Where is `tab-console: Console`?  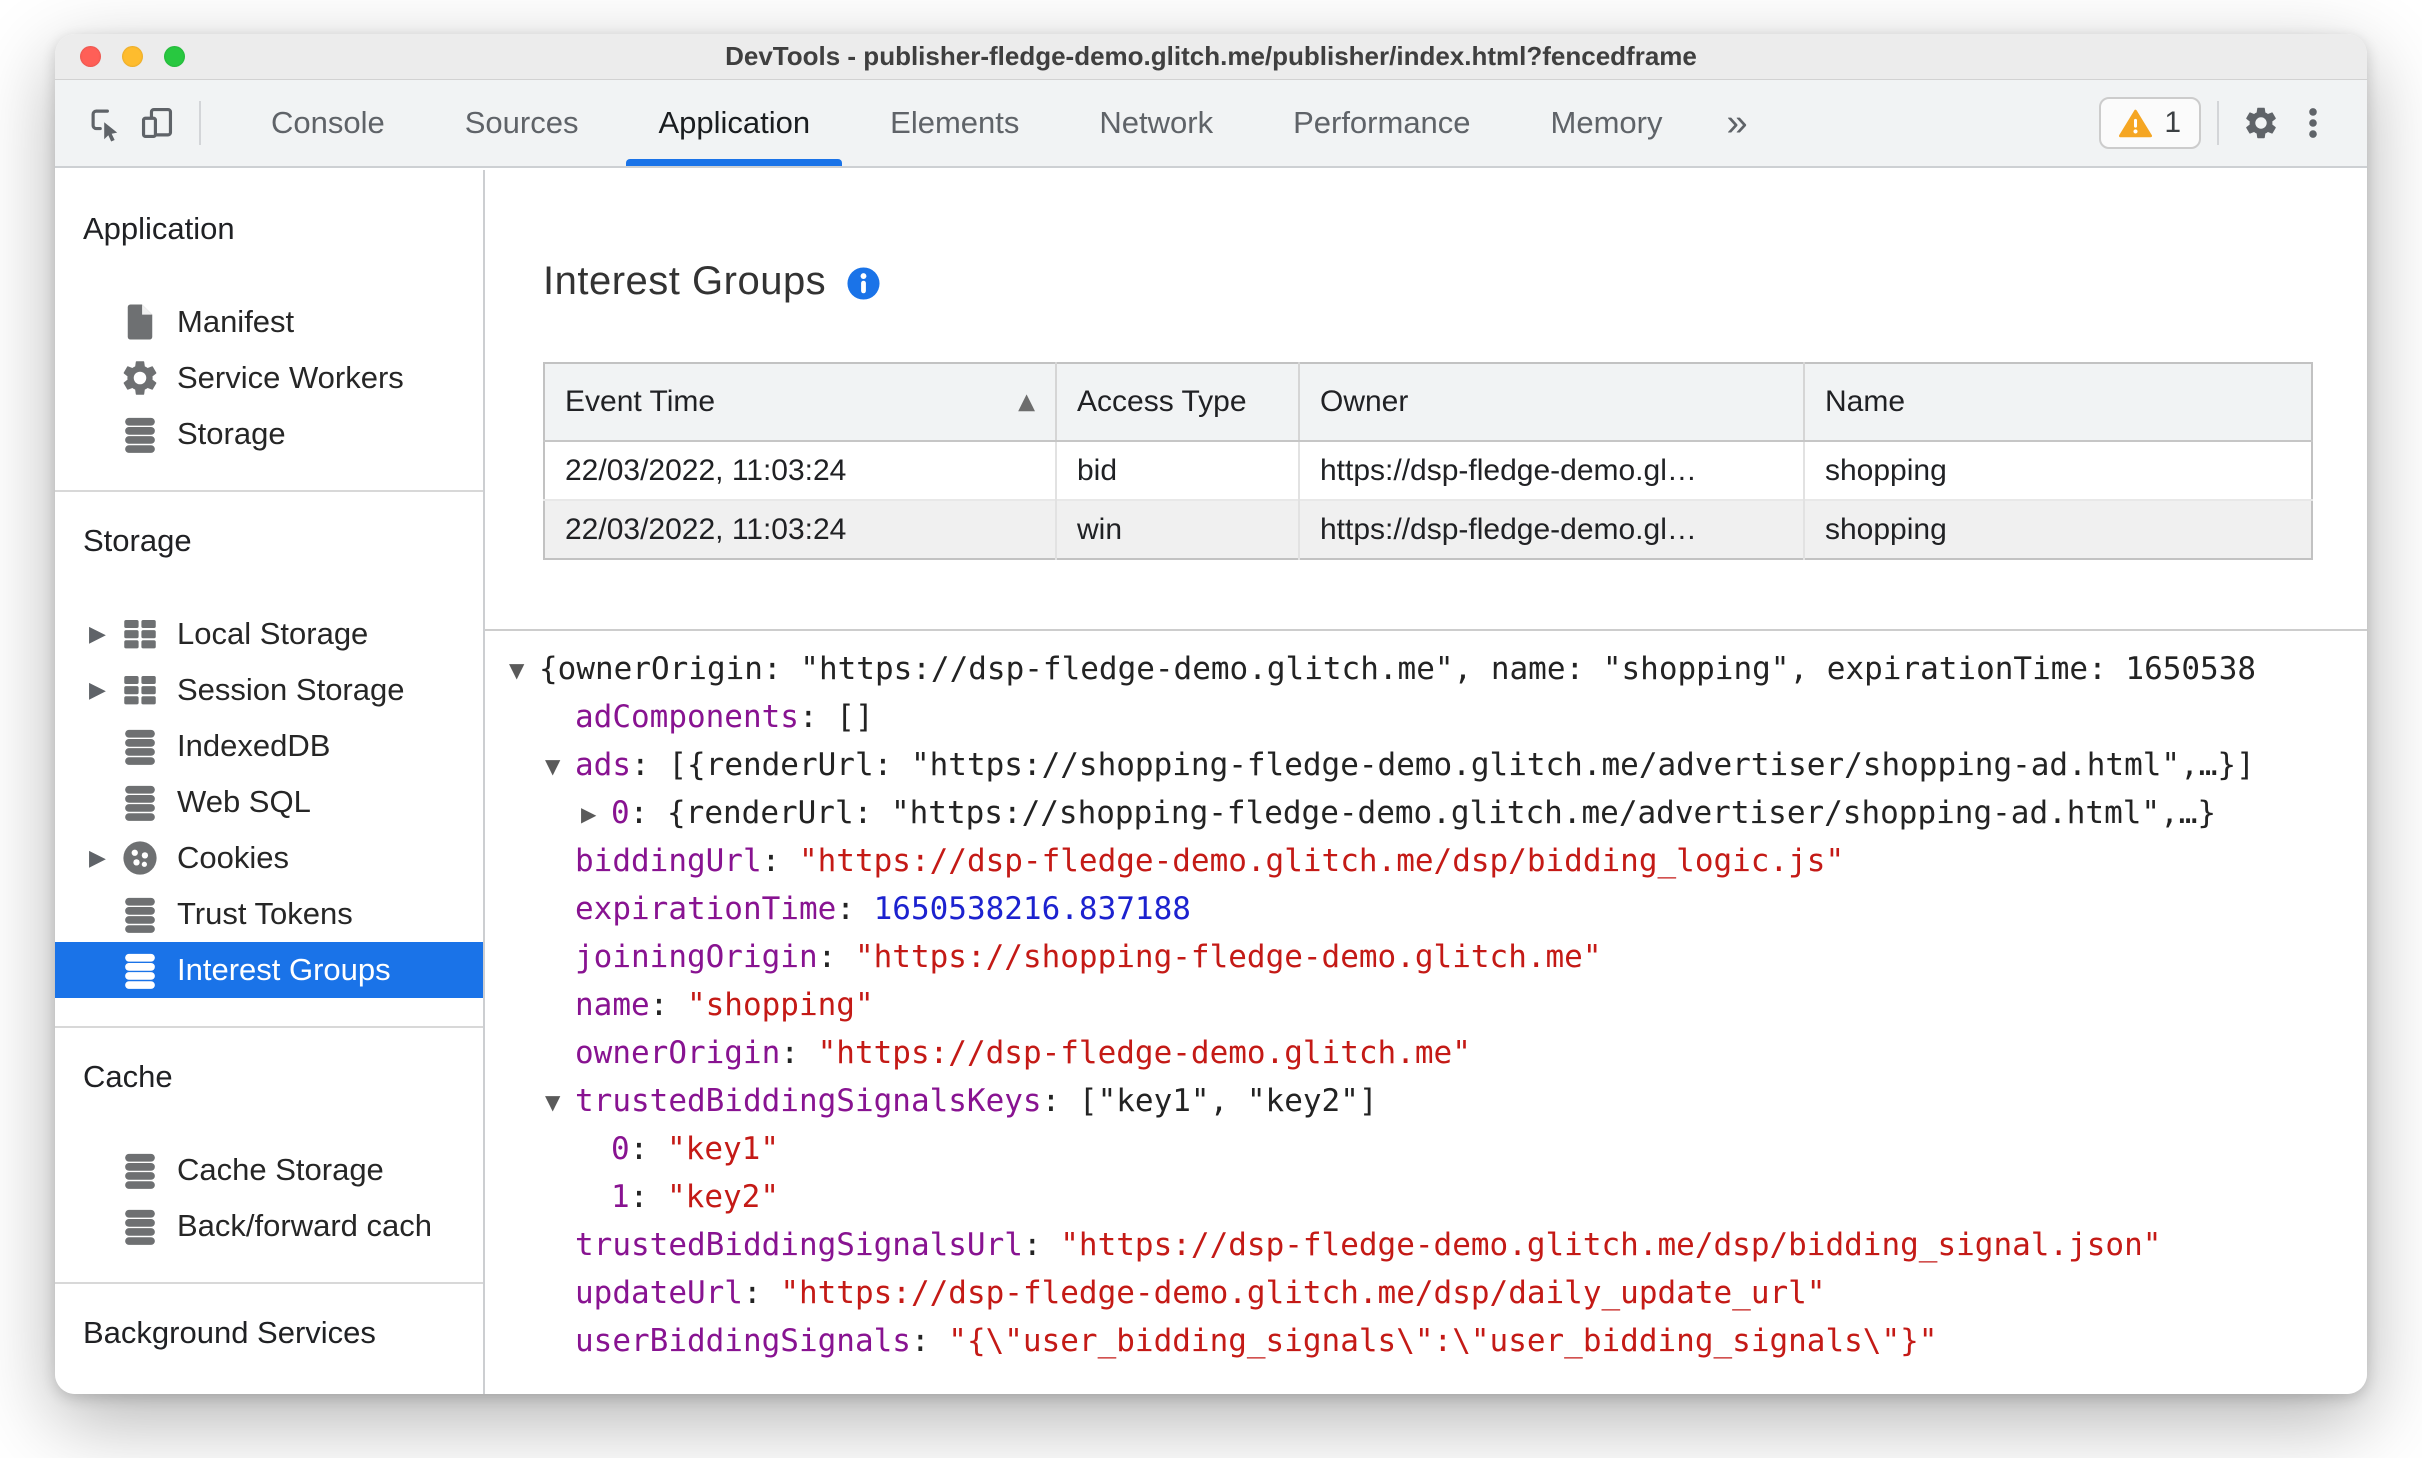
tab-console: Console is located at coordinates (328, 123).